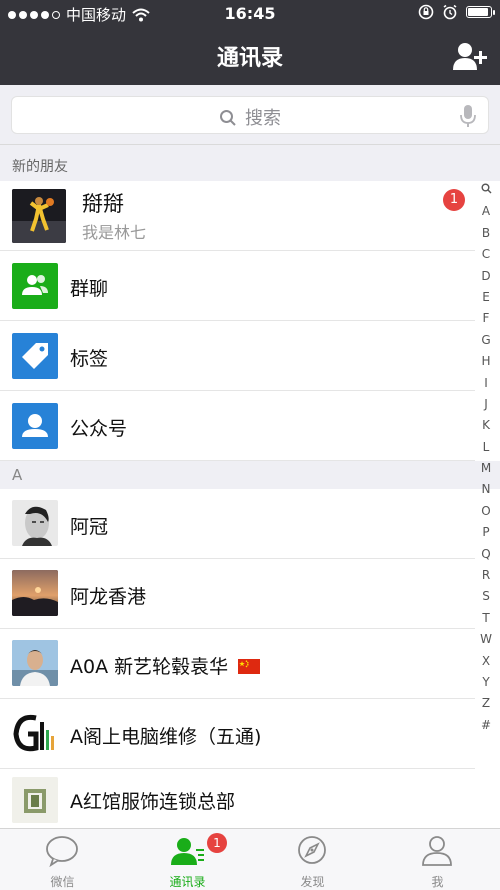 This screenshot has height=890, width=500. Describe the element at coordinates (237, 594) in the screenshot. I see `contact-row: 阿龙香港` at that location.